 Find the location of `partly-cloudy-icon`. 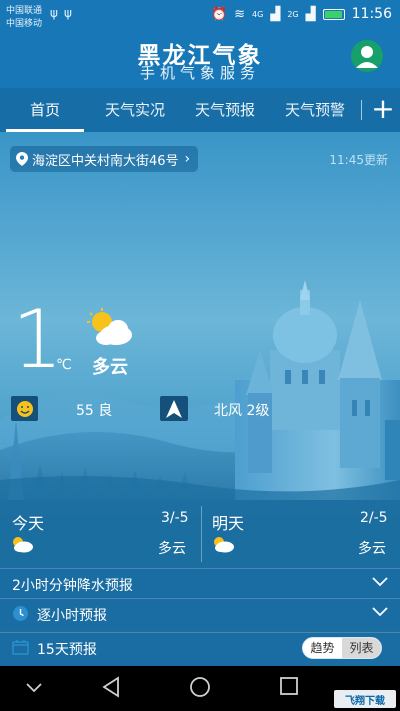

partly-cloudy-icon is located at coordinates (111, 330).